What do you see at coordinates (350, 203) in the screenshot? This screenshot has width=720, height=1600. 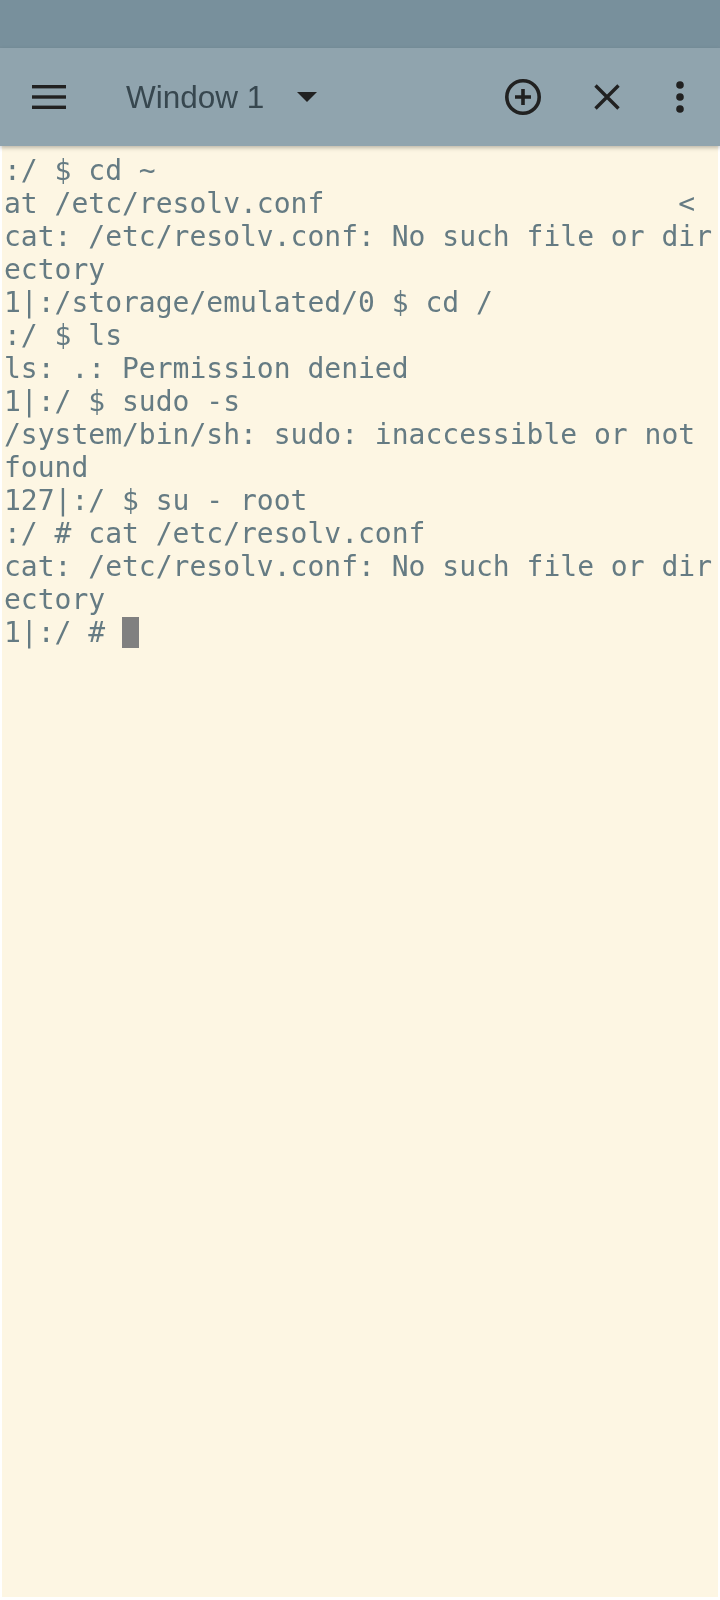 I see `terminal-line: at /etc/resolv.conf <` at bounding box center [350, 203].